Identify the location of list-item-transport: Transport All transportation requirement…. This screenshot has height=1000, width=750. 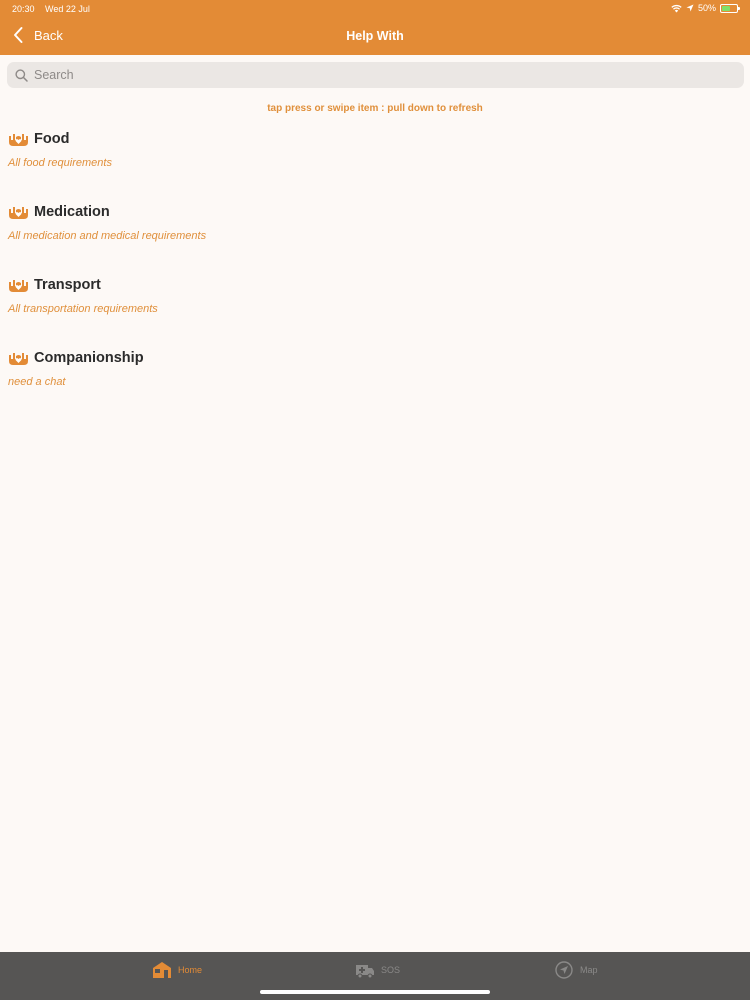
(375, 307).